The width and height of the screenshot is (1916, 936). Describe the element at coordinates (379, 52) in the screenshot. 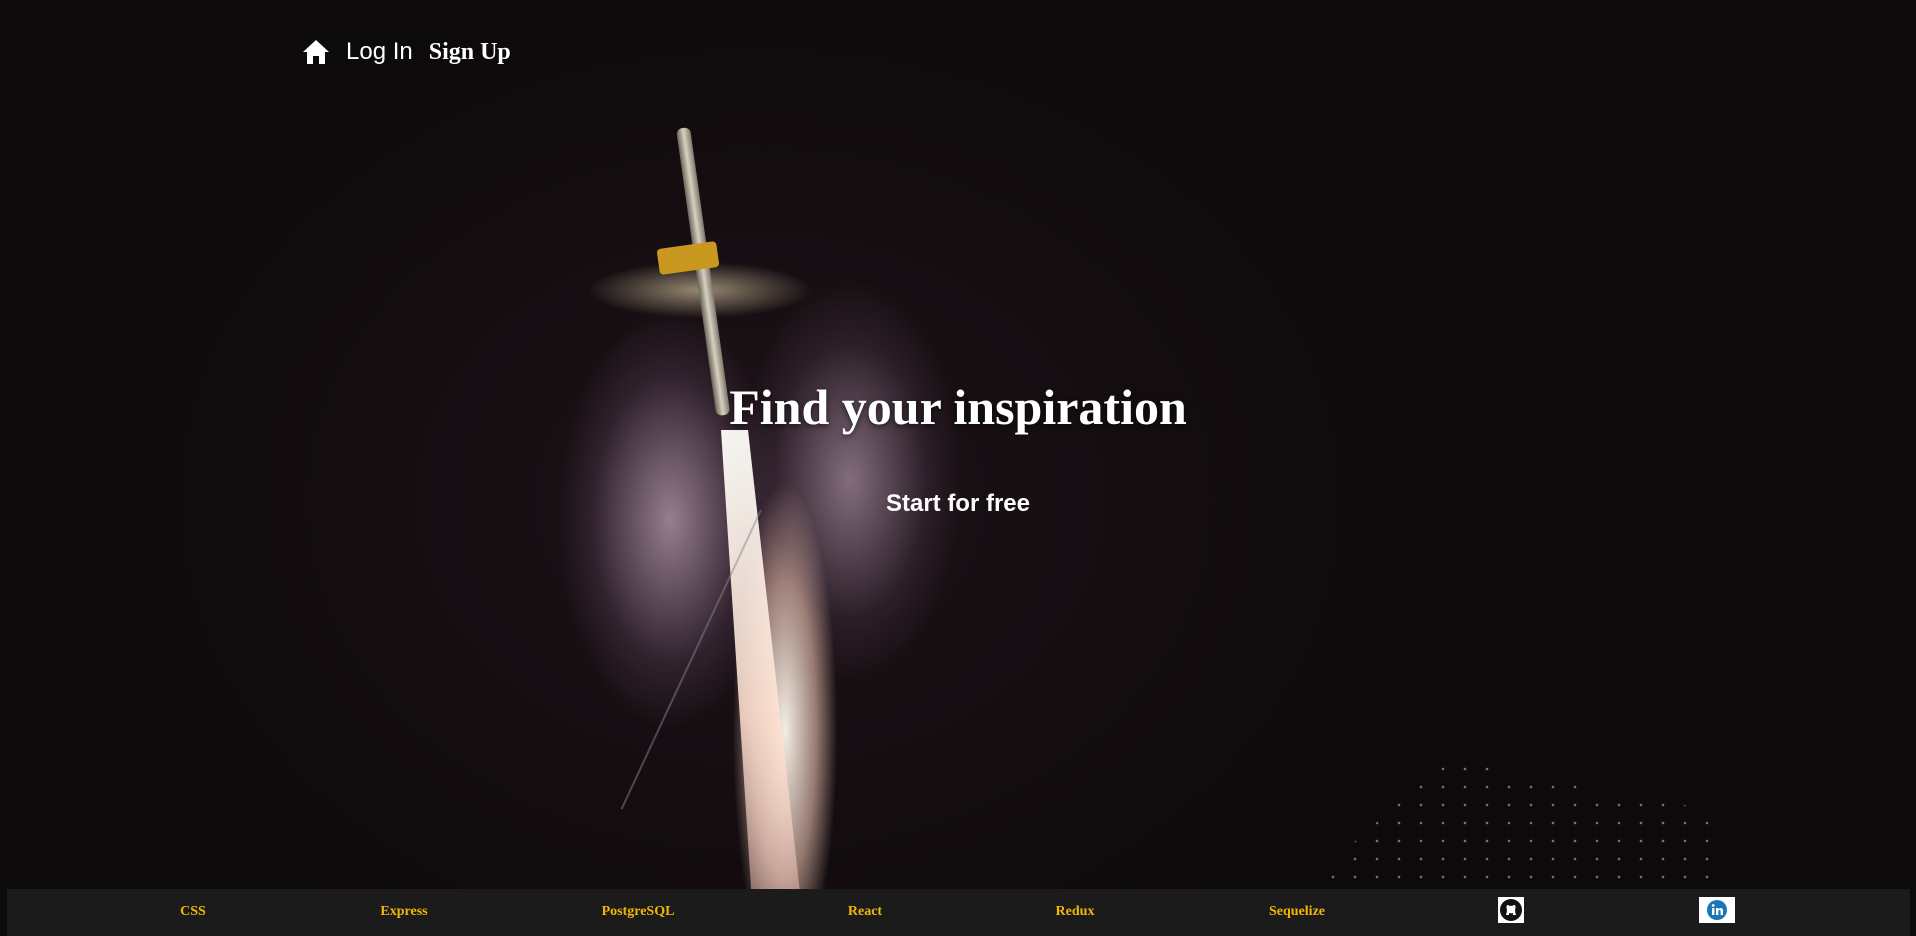

I see `login-link: Log In` at that location.